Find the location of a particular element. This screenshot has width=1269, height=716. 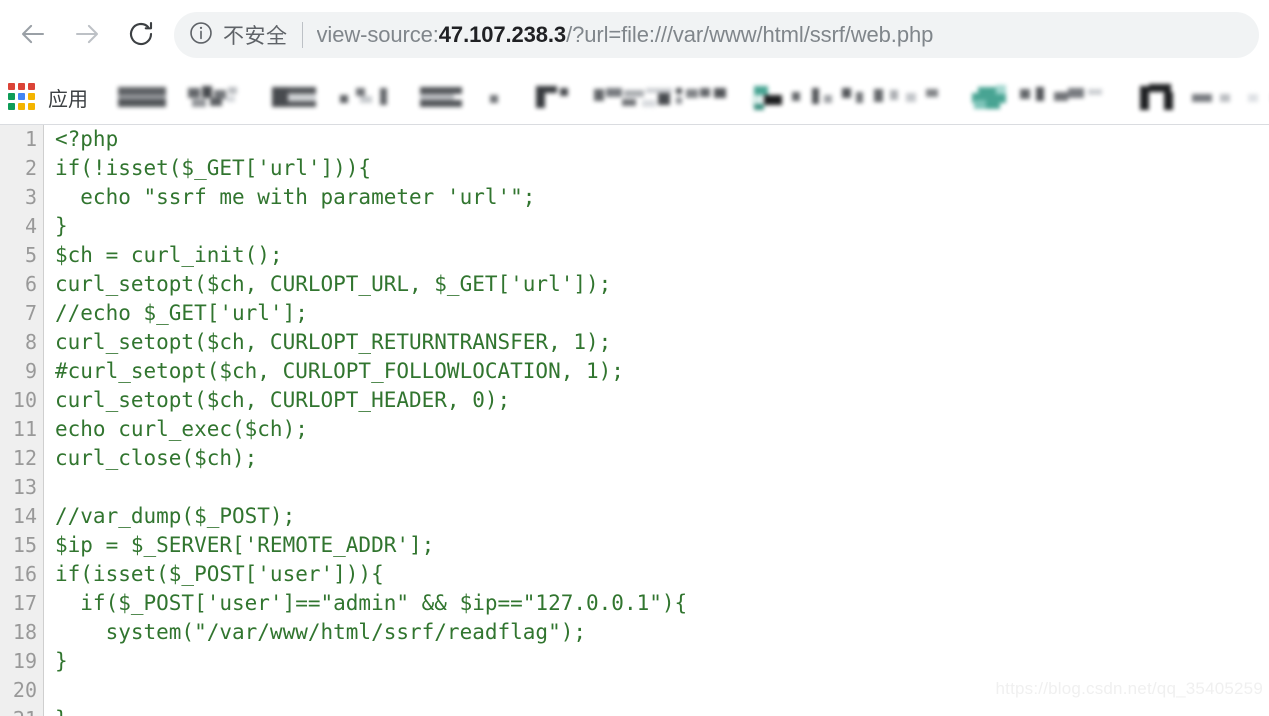

forward-button is located at coordinates (87, 35).